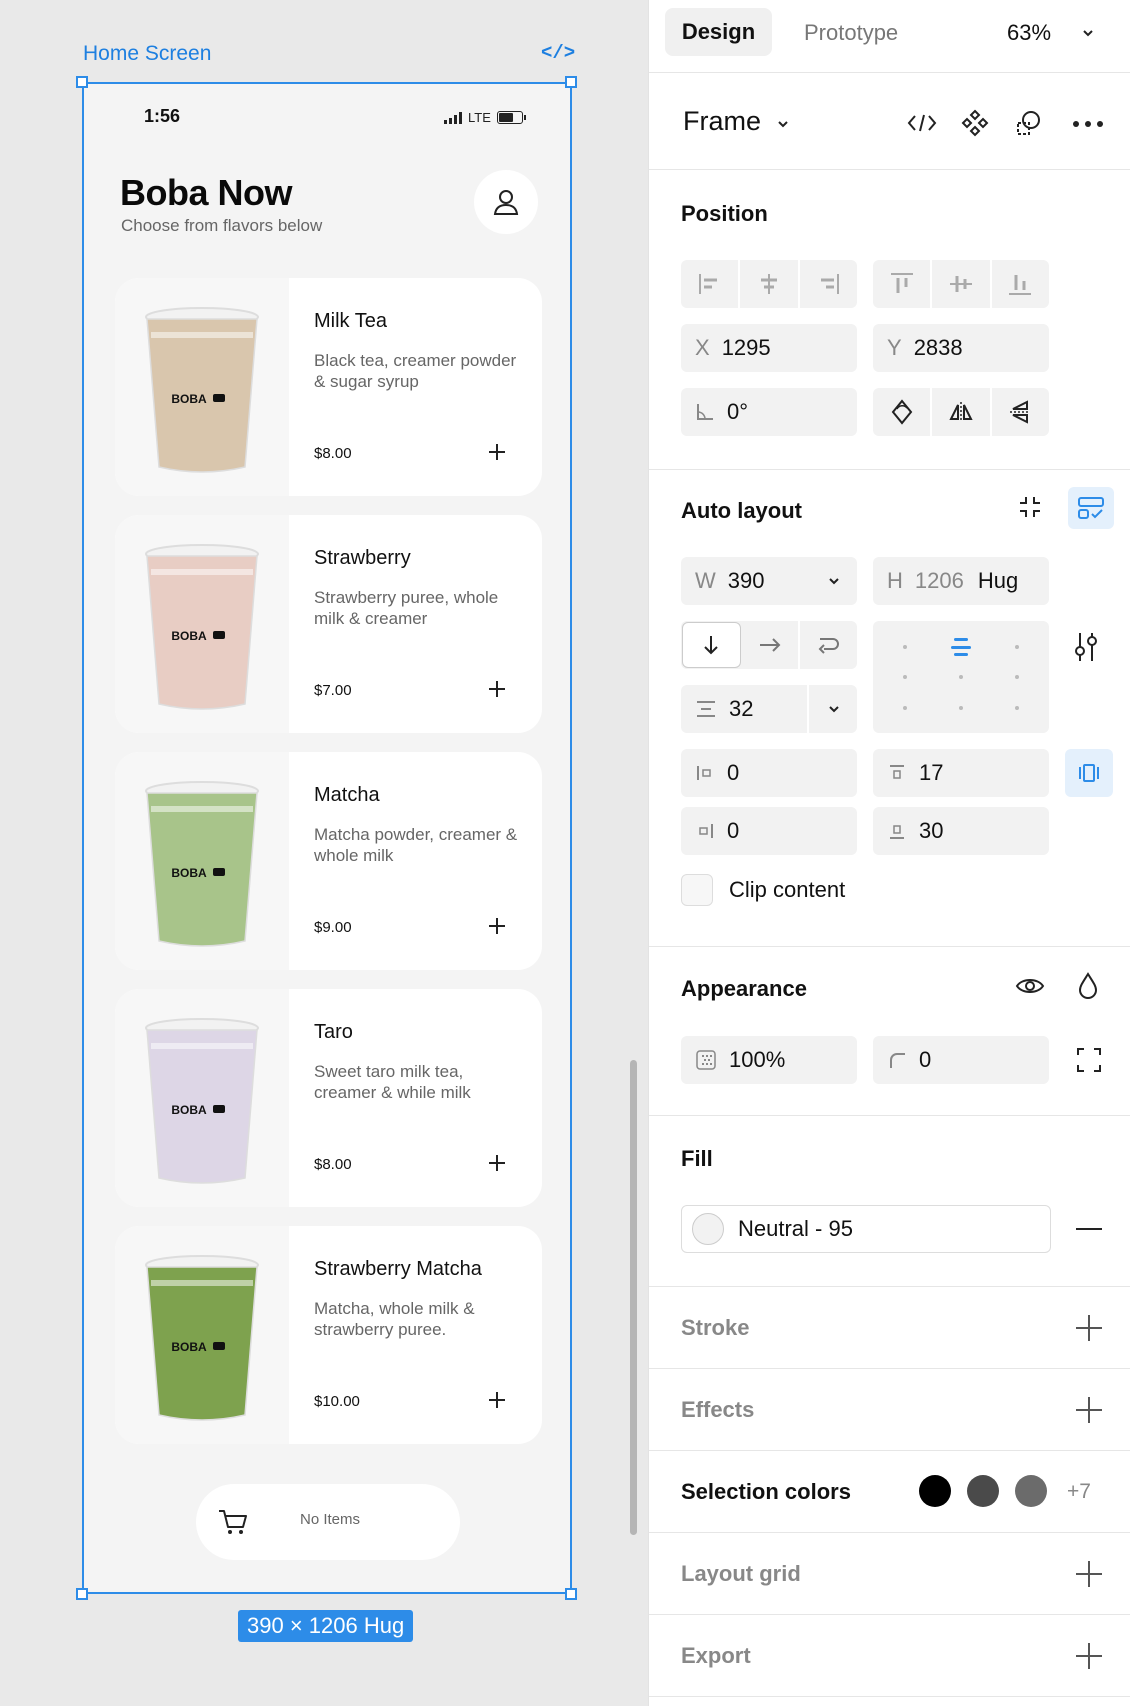 The height and width of the screenshot is (1706, 1130). What do you see at coordinates (769, 773) in the screenshot?
I see `padding-left-field: 0` at bounding box center [769, 773].